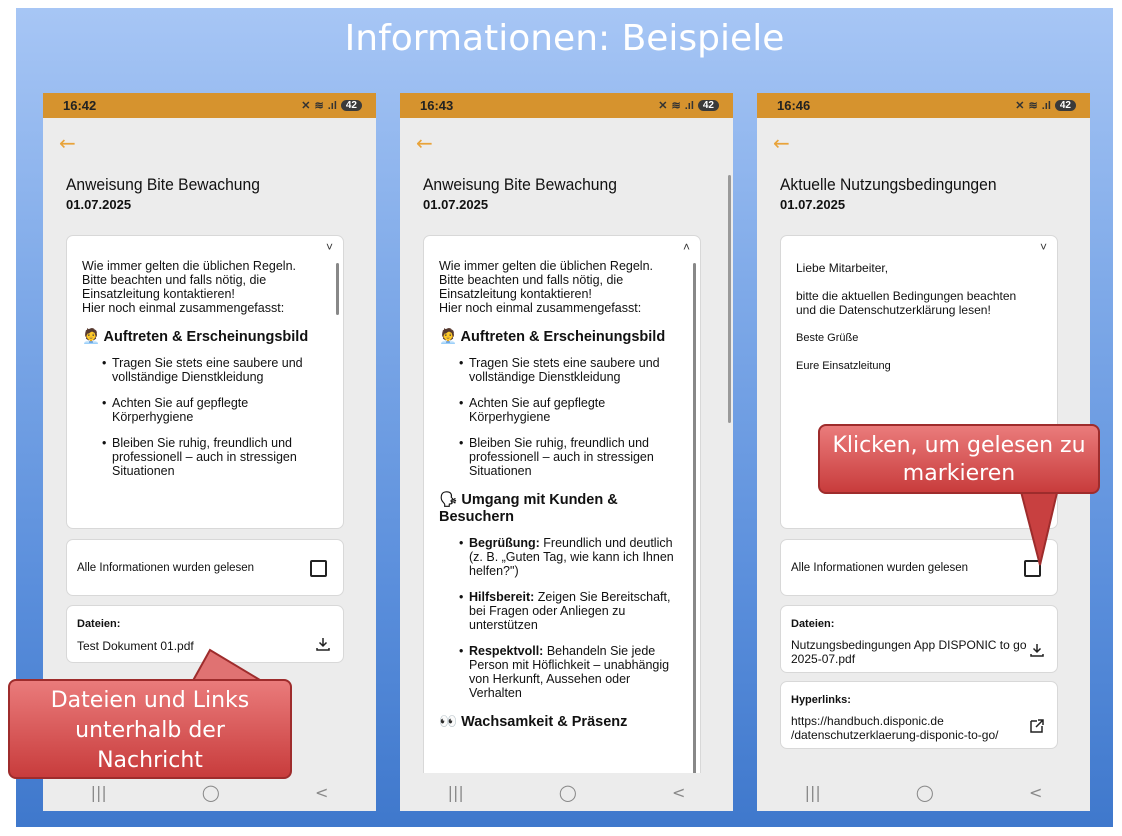 The height and width of the screenshot is (836, 1122). Describe the element at coordinates (821, 700) in the screenshot. I see `hyperlinks-label: Hyperlinks:` at that location.